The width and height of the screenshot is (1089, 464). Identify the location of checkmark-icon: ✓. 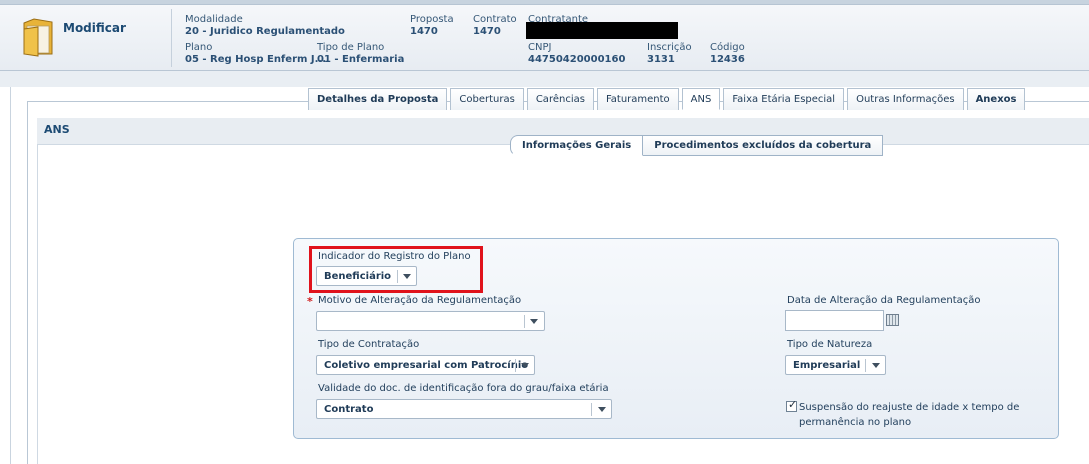
(793, 404).